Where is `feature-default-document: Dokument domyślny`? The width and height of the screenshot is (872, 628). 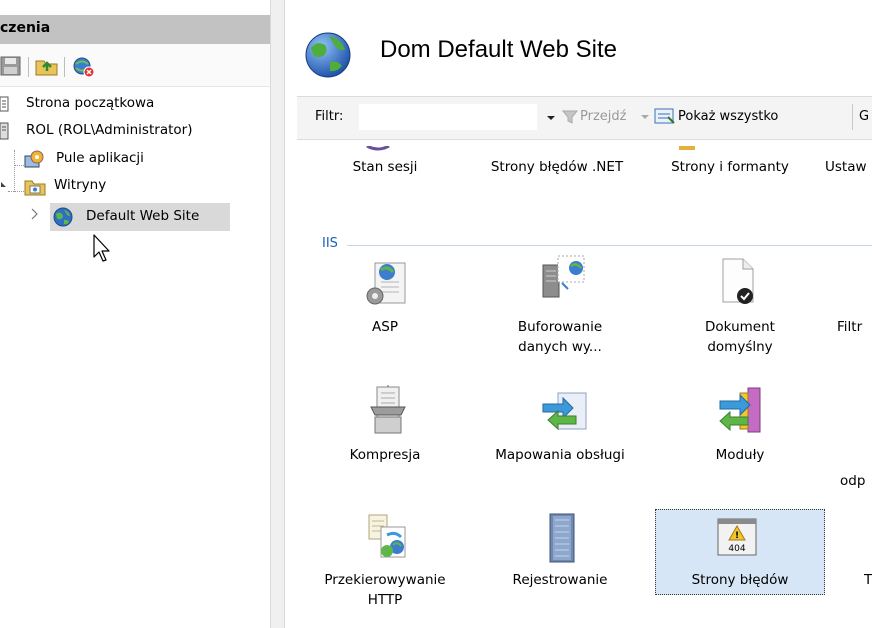
feature-default-document: Dokument domyślny is located at coordinates (740, 337).